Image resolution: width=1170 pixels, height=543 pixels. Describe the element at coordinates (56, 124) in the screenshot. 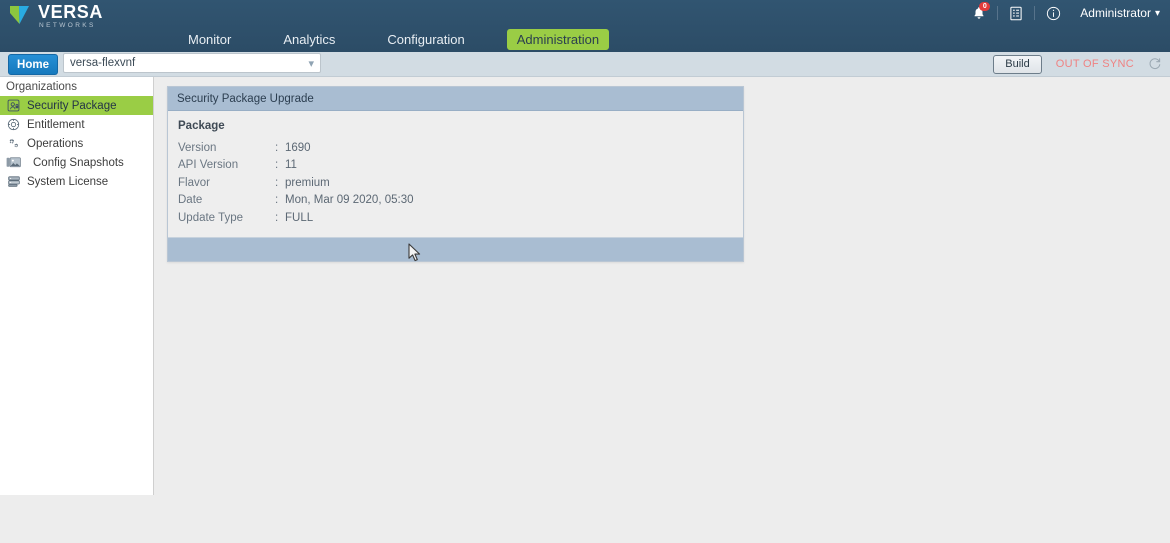

I see `sidebar-item-label: Entitlement` at that location.